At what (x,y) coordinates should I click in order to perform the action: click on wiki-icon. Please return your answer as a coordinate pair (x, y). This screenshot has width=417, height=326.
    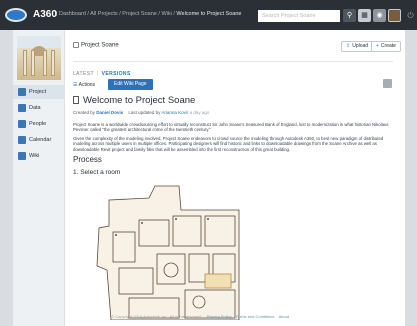
    Looking at the image, I should click on (22, 156).